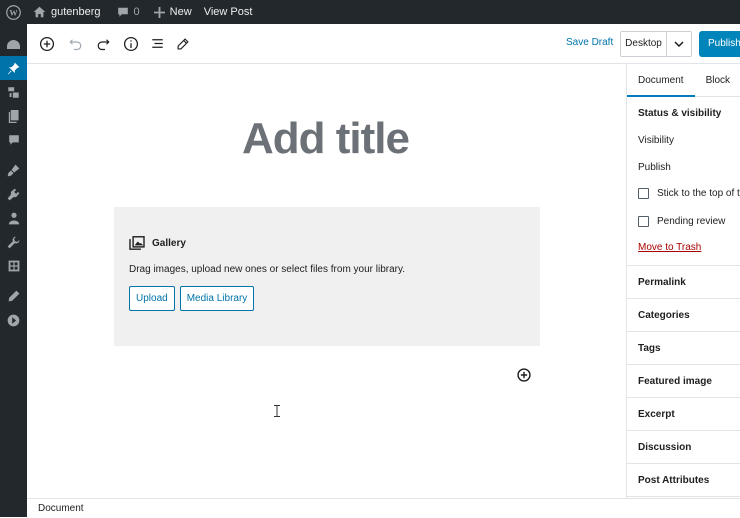 The height and width of the screenshot is (518, 740). Describe the element at coordinates (656, 140) in the screenshot. I see `visibility-label: Visibility` at that location.